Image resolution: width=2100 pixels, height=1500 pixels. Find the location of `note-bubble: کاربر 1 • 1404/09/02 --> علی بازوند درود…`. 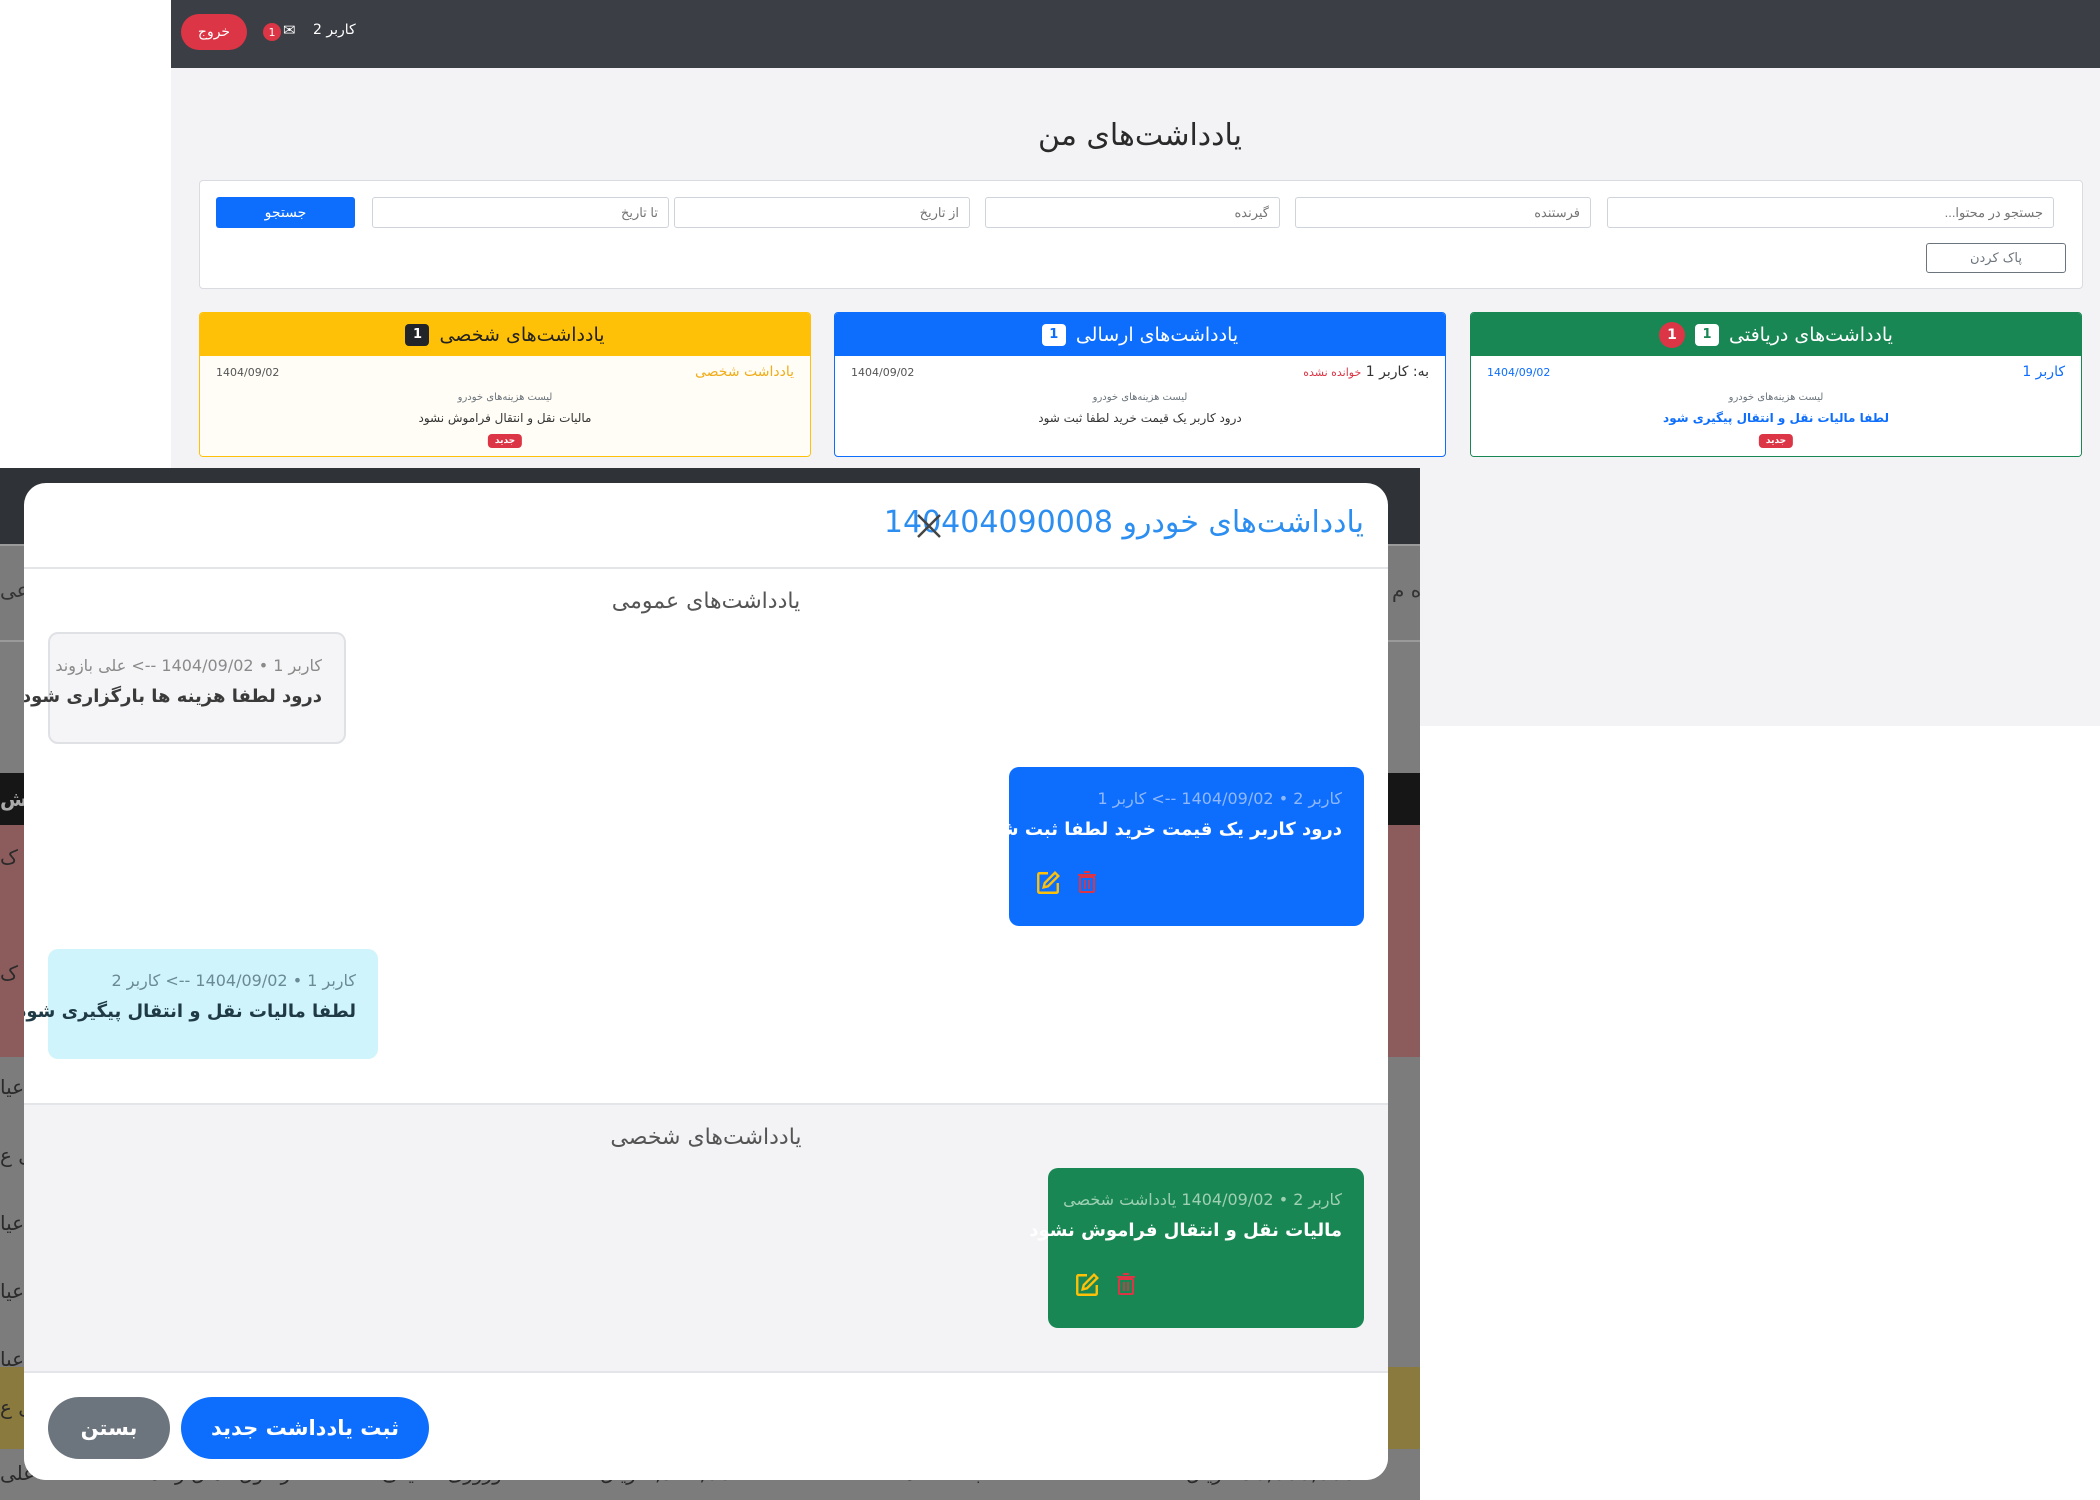

note-bubble: کاربر 1 • 1404/09/02 --> علی بازوند درود… is located at coordinates (185, 688).